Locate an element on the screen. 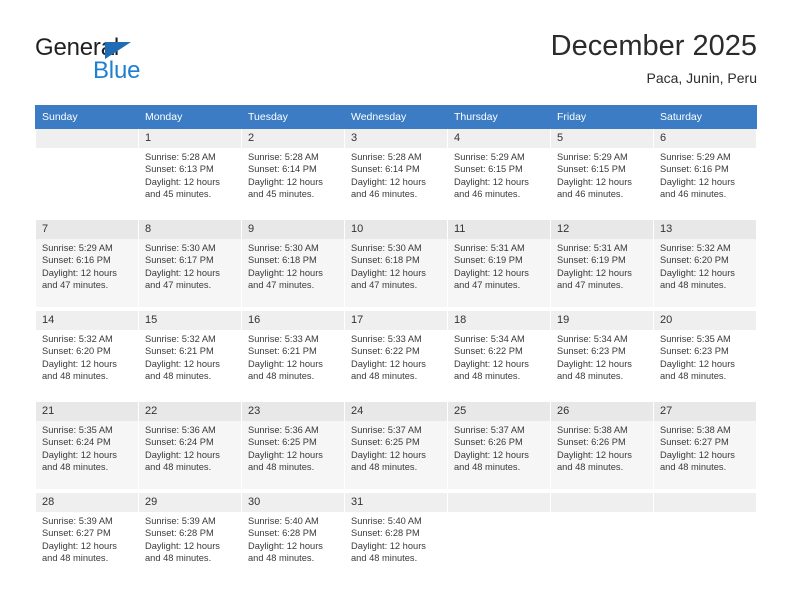  sunrise-time: Sunrise: 5:40 AM is located at coordinates (283, 521).